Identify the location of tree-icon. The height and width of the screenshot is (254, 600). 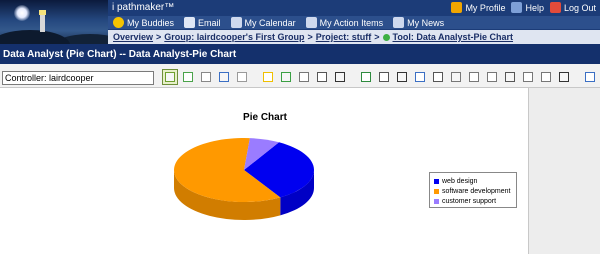
(438, 77).